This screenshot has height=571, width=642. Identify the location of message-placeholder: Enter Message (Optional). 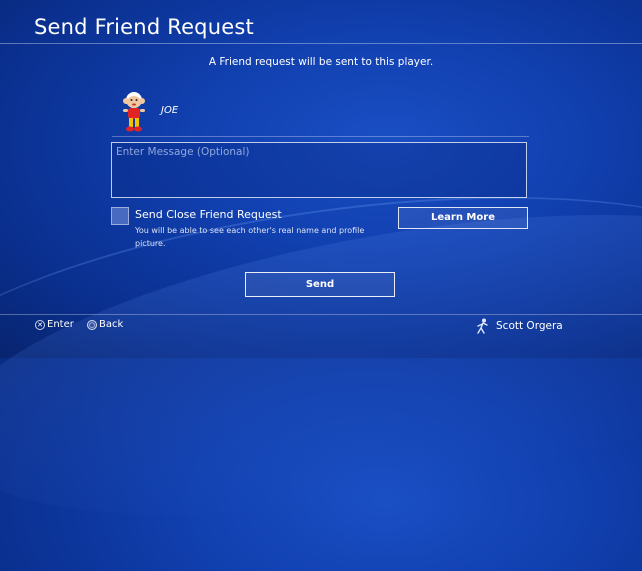
(183, 152).